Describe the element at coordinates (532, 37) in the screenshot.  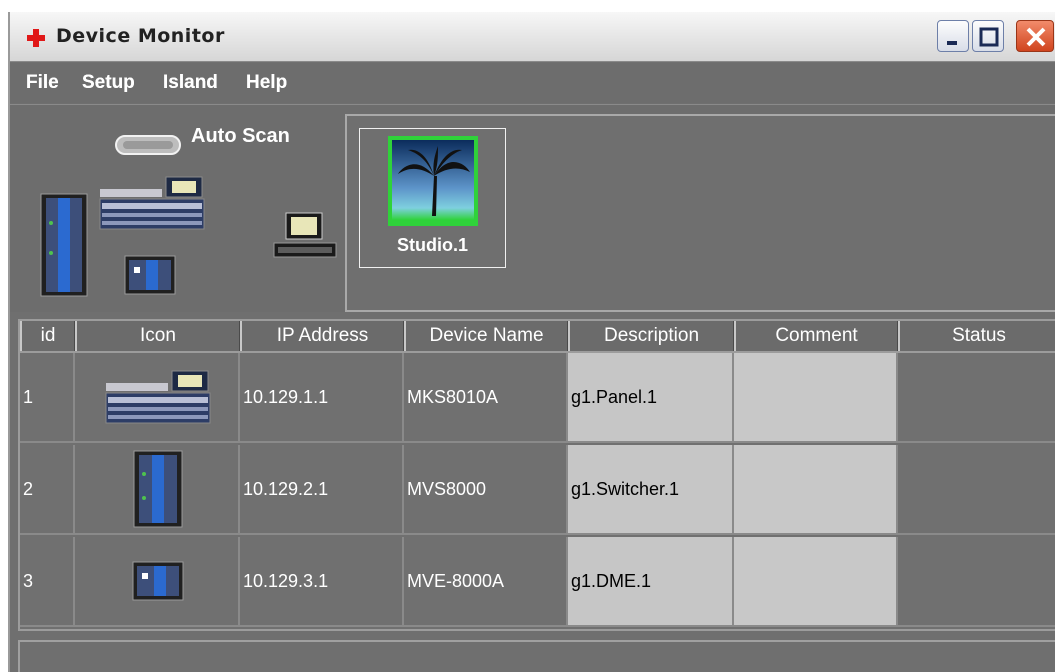
I see `title-bar: Device Monitor` at that location.